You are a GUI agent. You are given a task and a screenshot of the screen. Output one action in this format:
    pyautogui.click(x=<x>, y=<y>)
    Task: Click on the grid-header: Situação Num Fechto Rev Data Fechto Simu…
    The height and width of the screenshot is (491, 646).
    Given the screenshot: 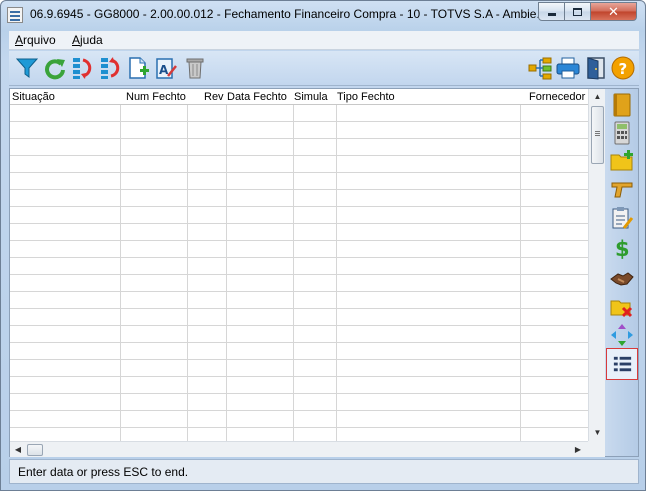 What is the action you would take?
    pyautogui.click(x=299, y=97)
    